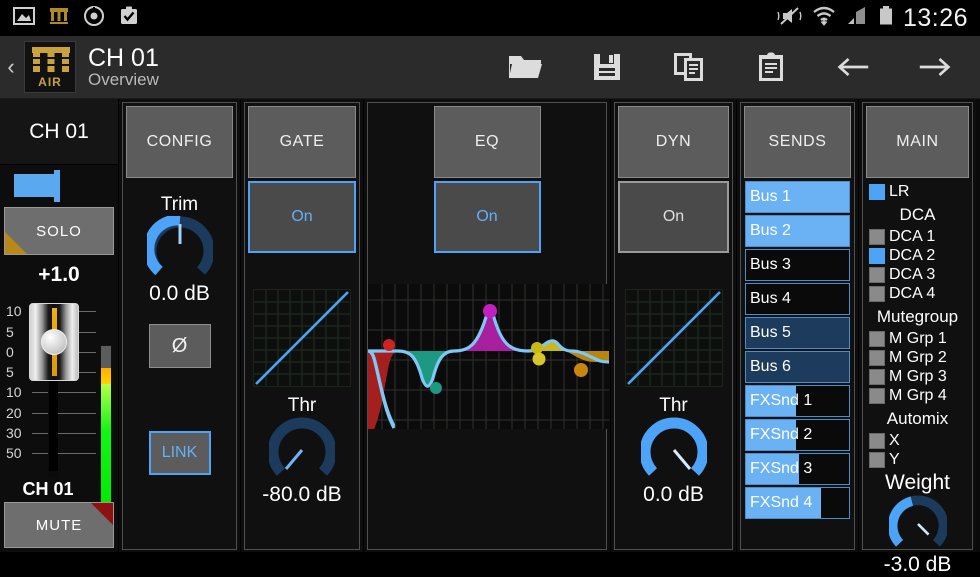  I want to click on gate-panel: GATE On Thr -80.0 dB, so click(302, 326).